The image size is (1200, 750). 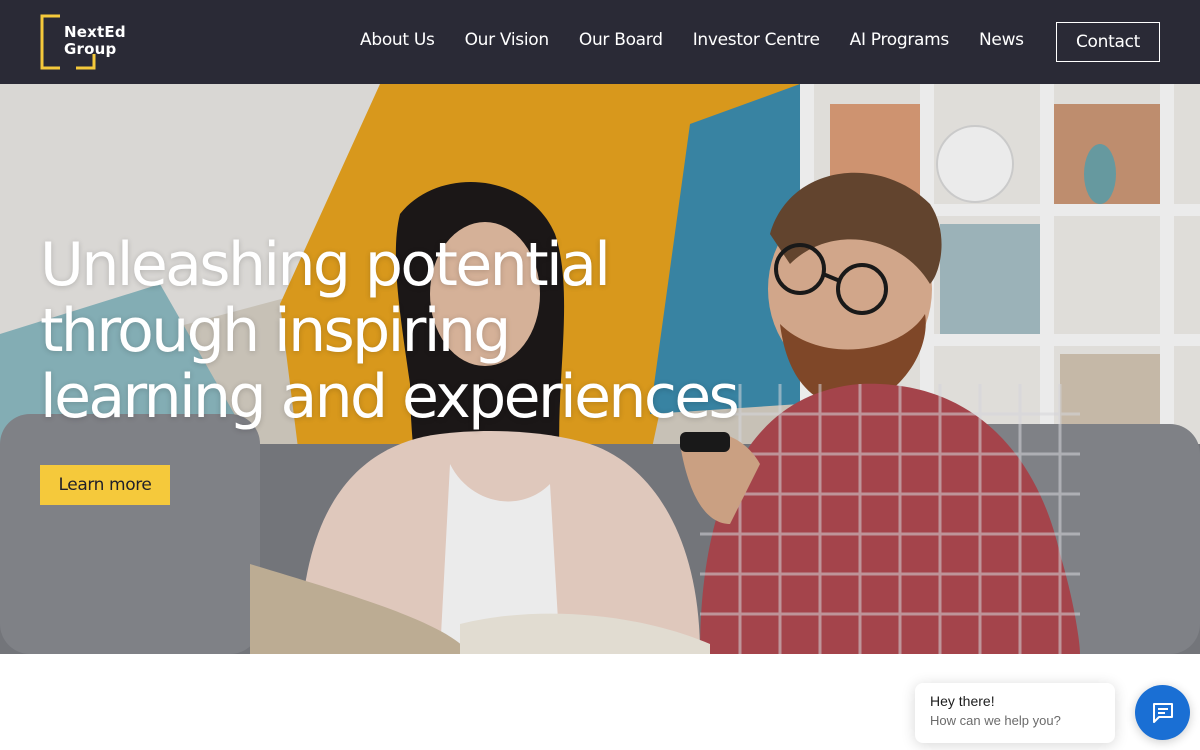 I want to click on logo-wordmark: NextEd Group, so click(x=95, y=41).